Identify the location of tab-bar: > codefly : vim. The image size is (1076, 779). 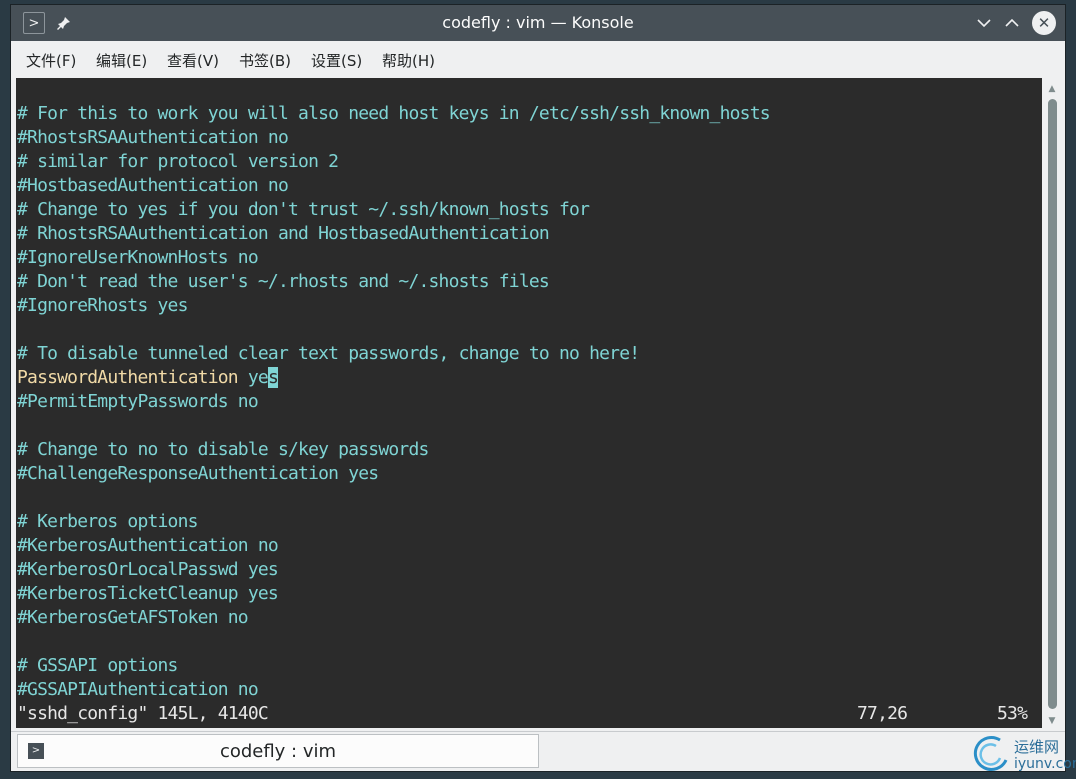
(538, 751).